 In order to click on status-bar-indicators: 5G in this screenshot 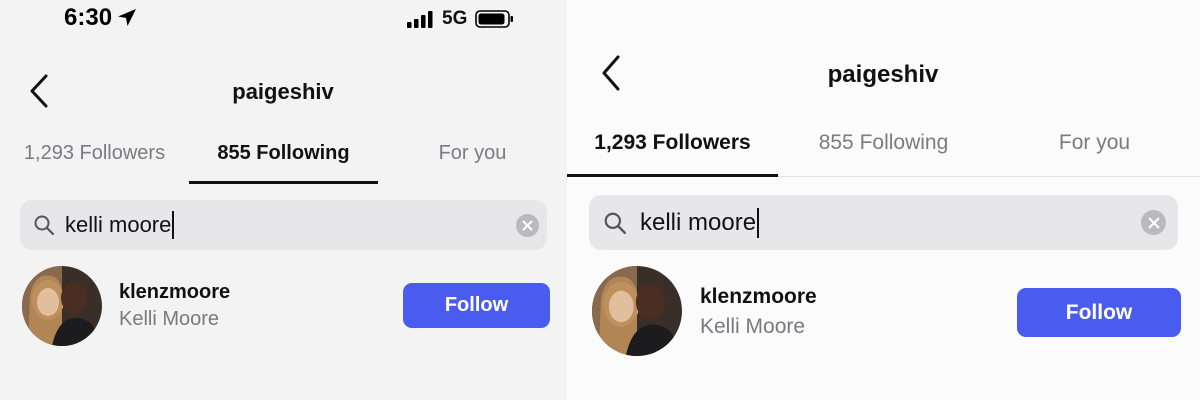, I will do `click(460, 19)`.